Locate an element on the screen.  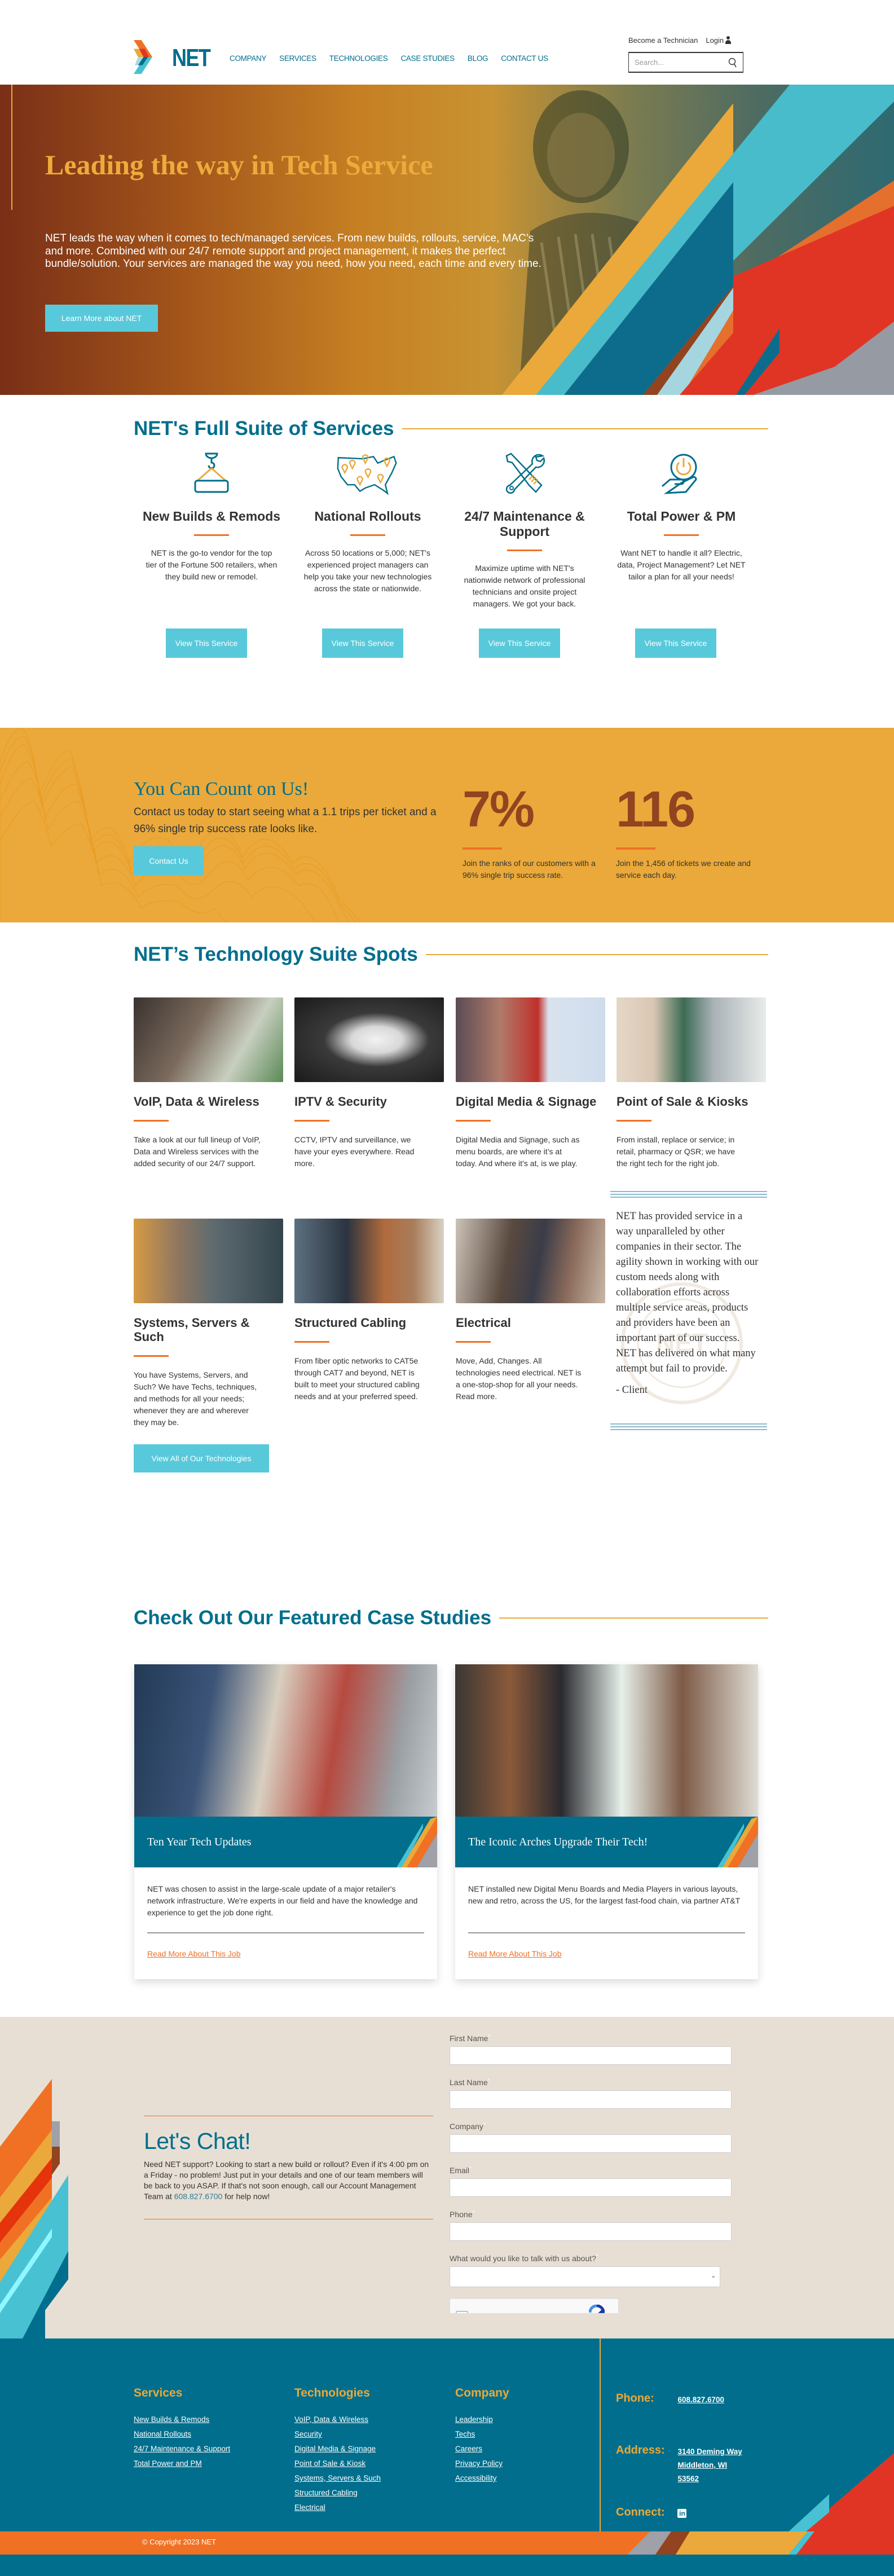
last-name-field is located at coordinates (591, 2099).